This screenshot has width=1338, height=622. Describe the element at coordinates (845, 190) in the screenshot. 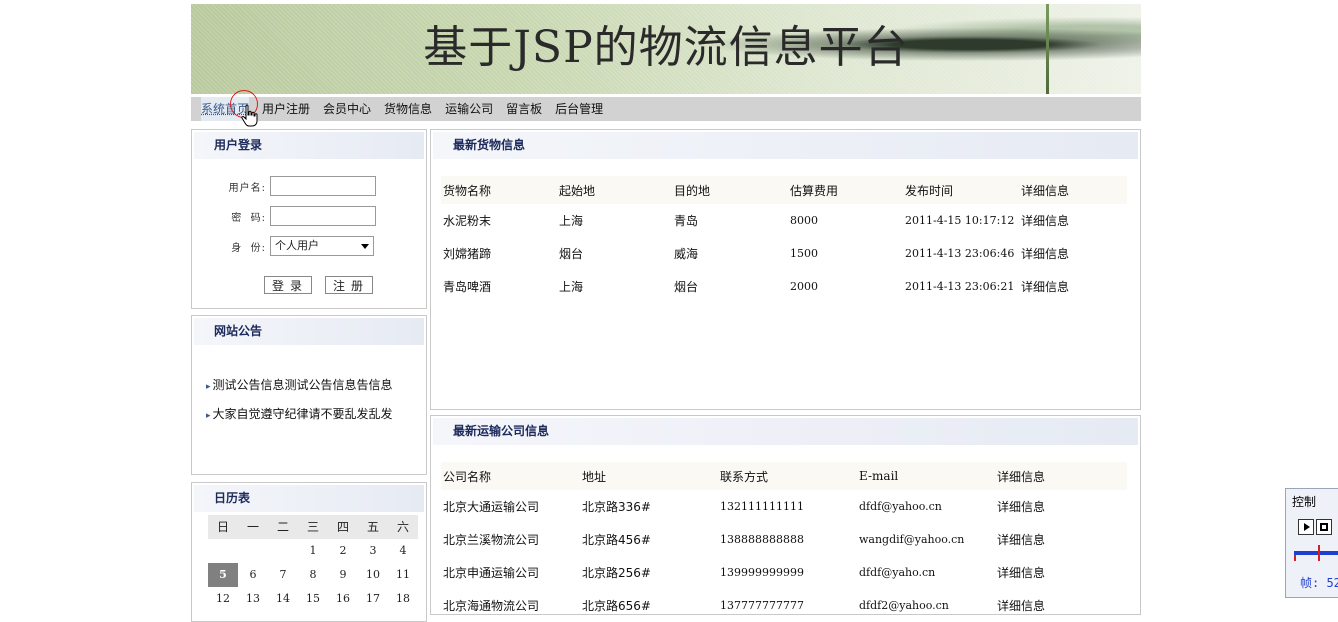

I see `col-estimated-cost: 估算费用` at that location.